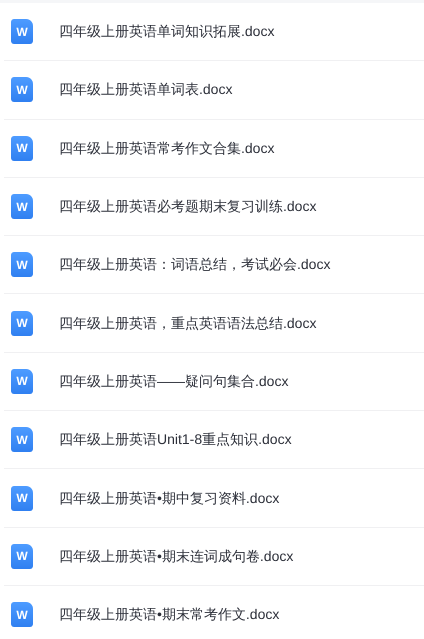  I want to click on file-row: W 四年级上册英语•期末常考作文.docx, so click(214, 612).